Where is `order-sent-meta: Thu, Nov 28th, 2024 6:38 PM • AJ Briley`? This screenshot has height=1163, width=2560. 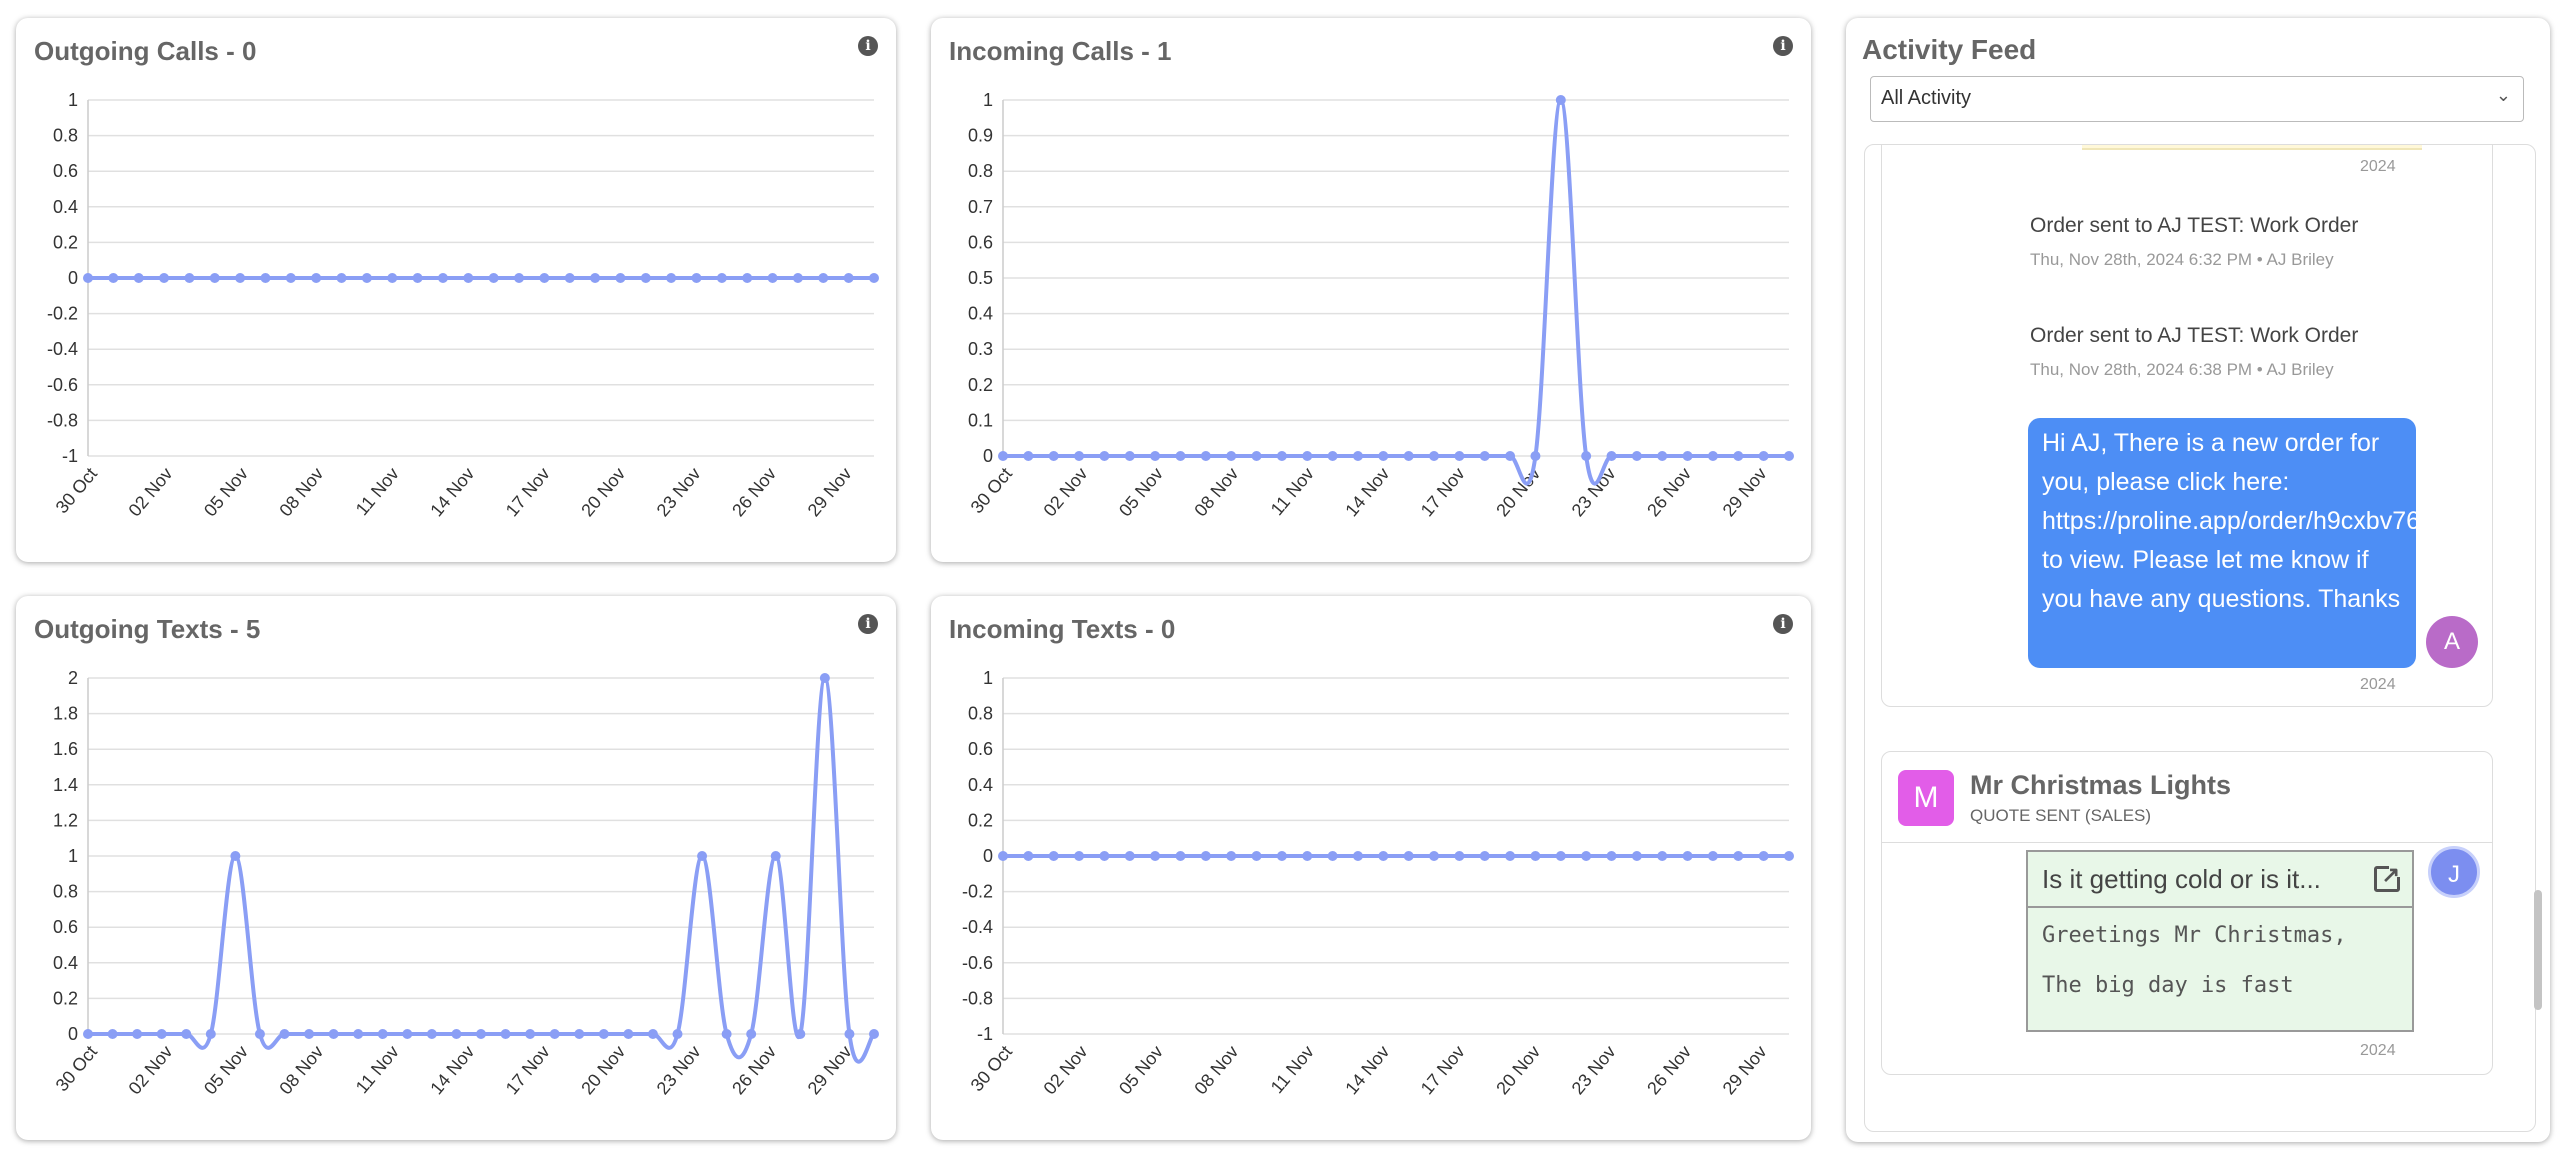 order-sent-meta: Thu, Nov 28th, 2024 6:38 PM • AJ Briley is located at coordinates (2182, 369).